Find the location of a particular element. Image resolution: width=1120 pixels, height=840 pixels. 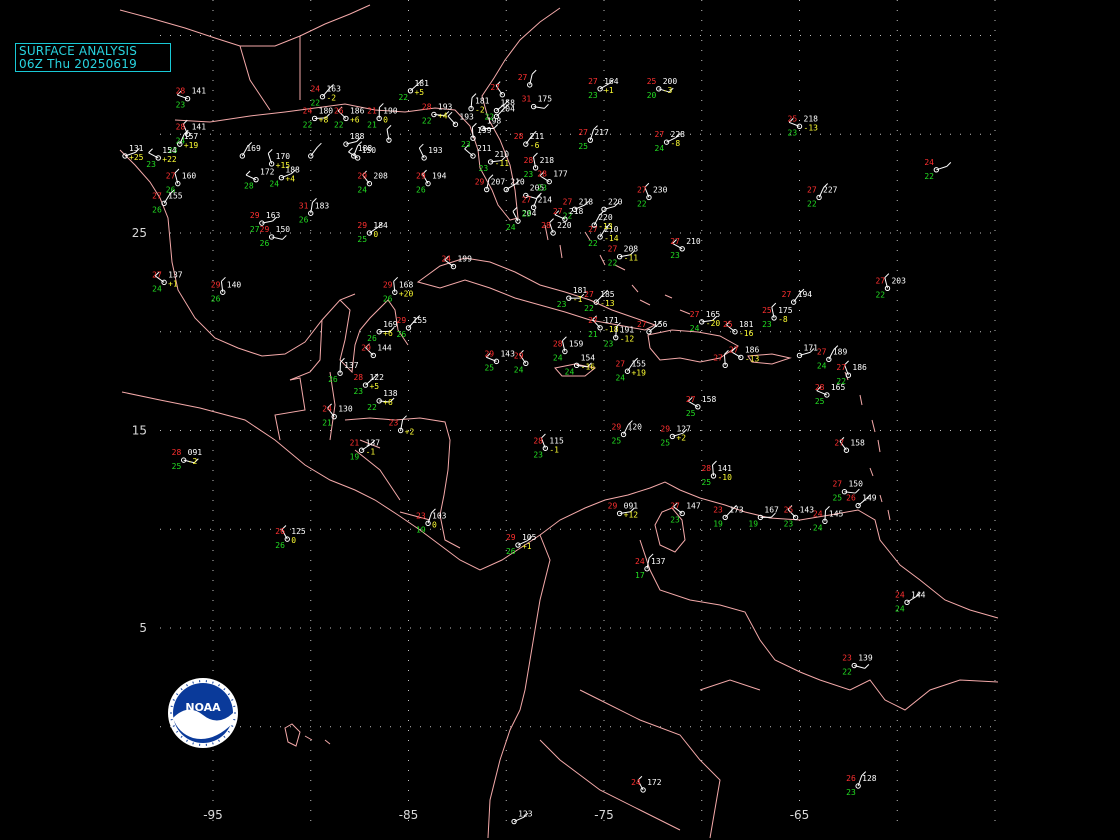

station-pressure-tendency: +4 is located at coordinates (290, 179).